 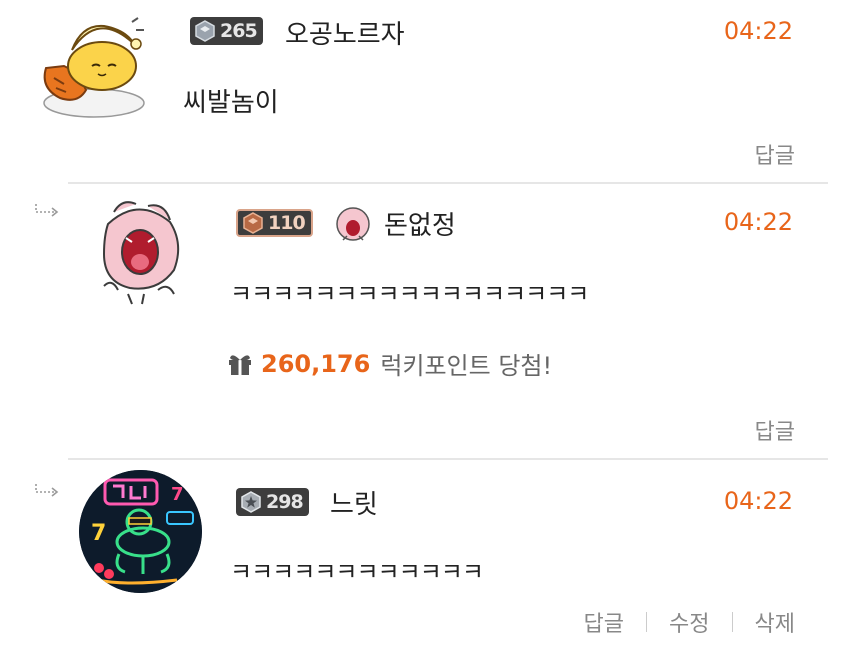 What do you see at coordinates (354, 502) in the screenshot?
I see `nickname: 느릿` at bounding box center [354, 502].